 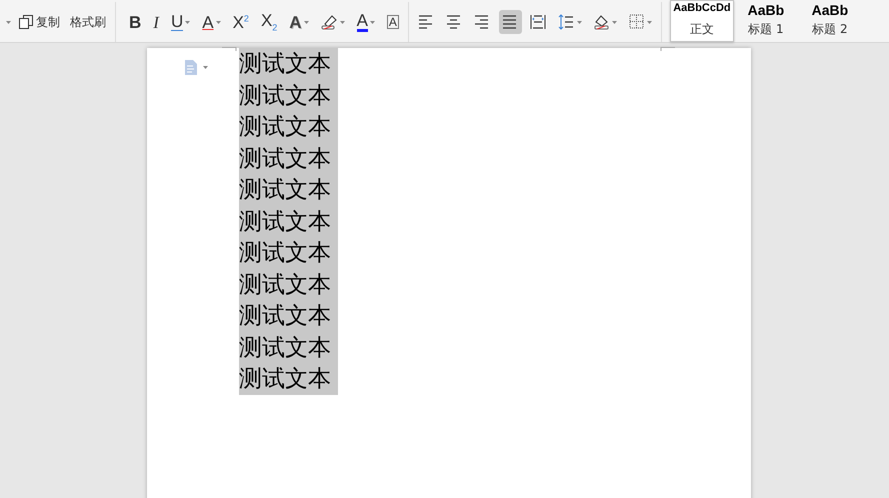 I want to click on shading-icon, so click(x=601, y=22).